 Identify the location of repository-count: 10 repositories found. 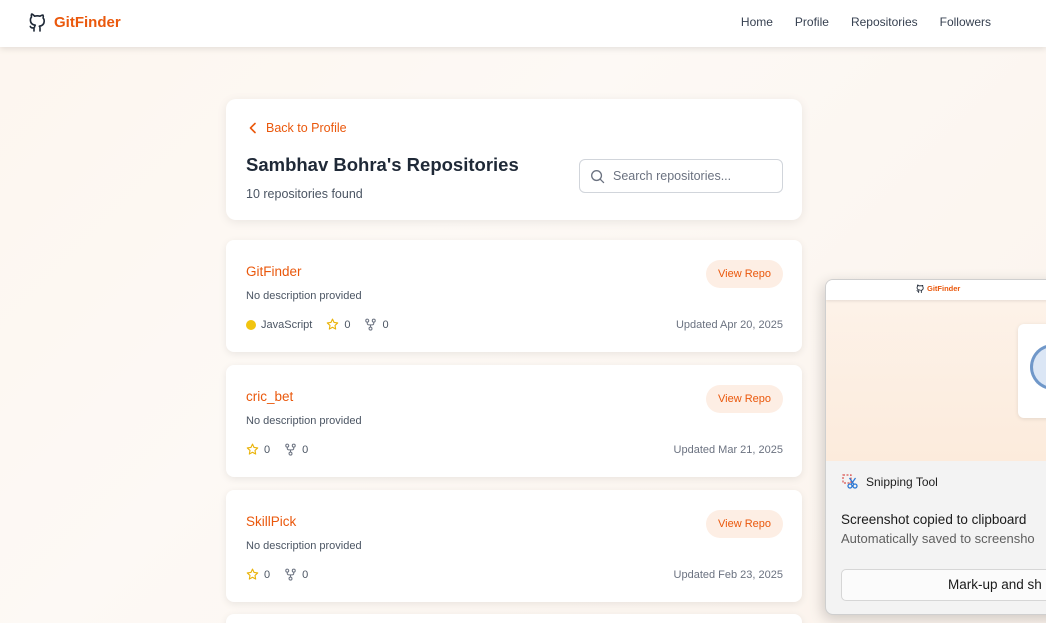
(304, 194).